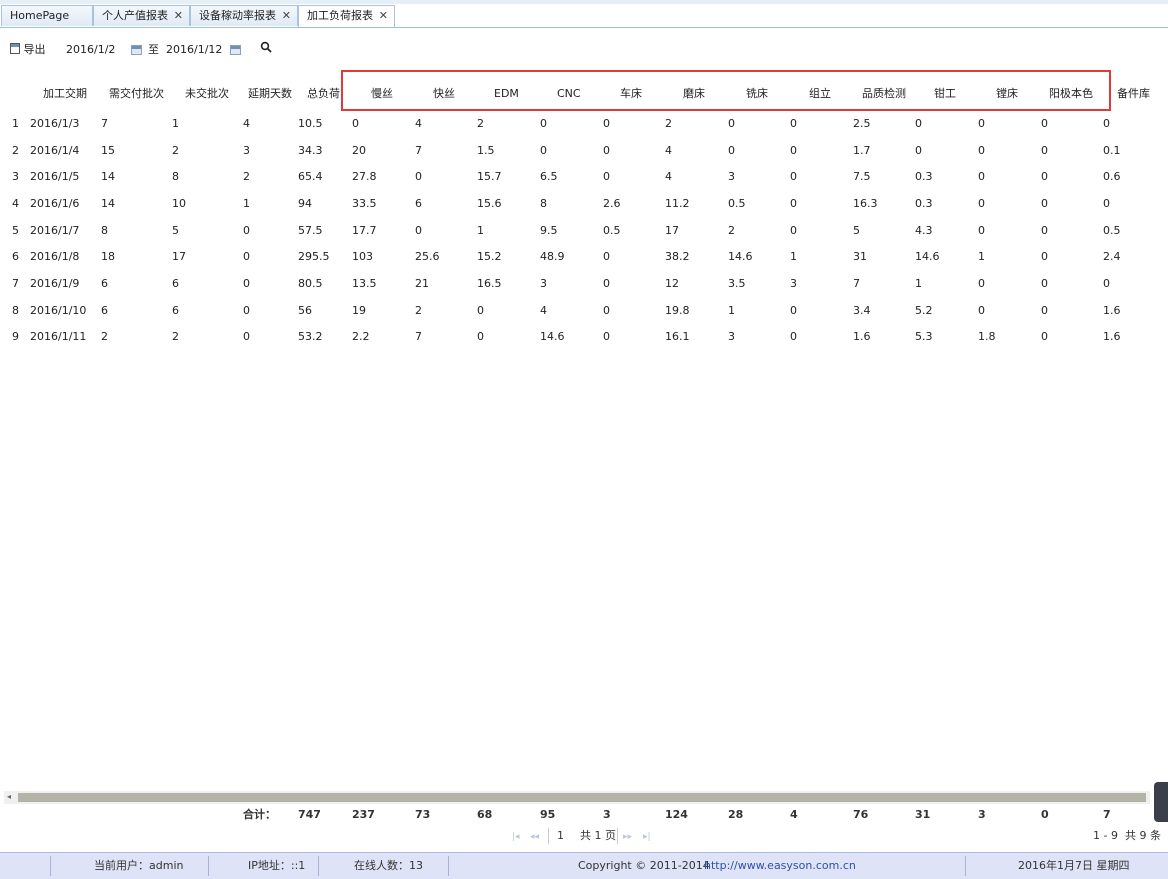  I want to click on highlight-box, so click(726, 90).